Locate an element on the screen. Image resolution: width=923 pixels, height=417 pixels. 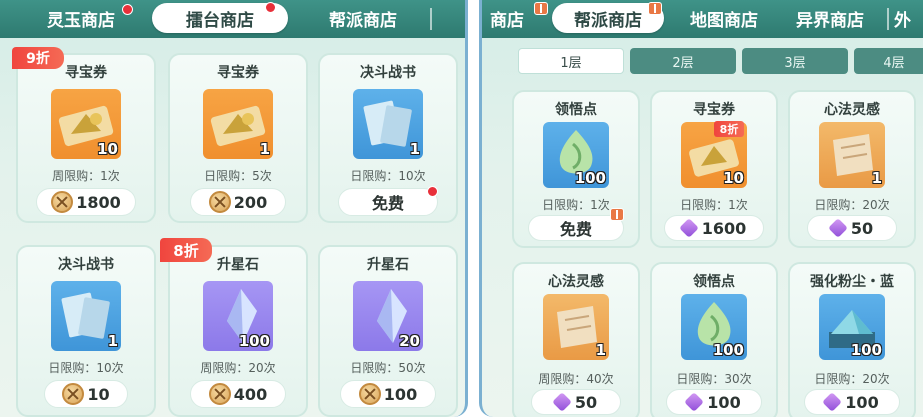
shop-item-card: 决斗战书 1 日限购：10次 10 is located at coordinates (86, 331).